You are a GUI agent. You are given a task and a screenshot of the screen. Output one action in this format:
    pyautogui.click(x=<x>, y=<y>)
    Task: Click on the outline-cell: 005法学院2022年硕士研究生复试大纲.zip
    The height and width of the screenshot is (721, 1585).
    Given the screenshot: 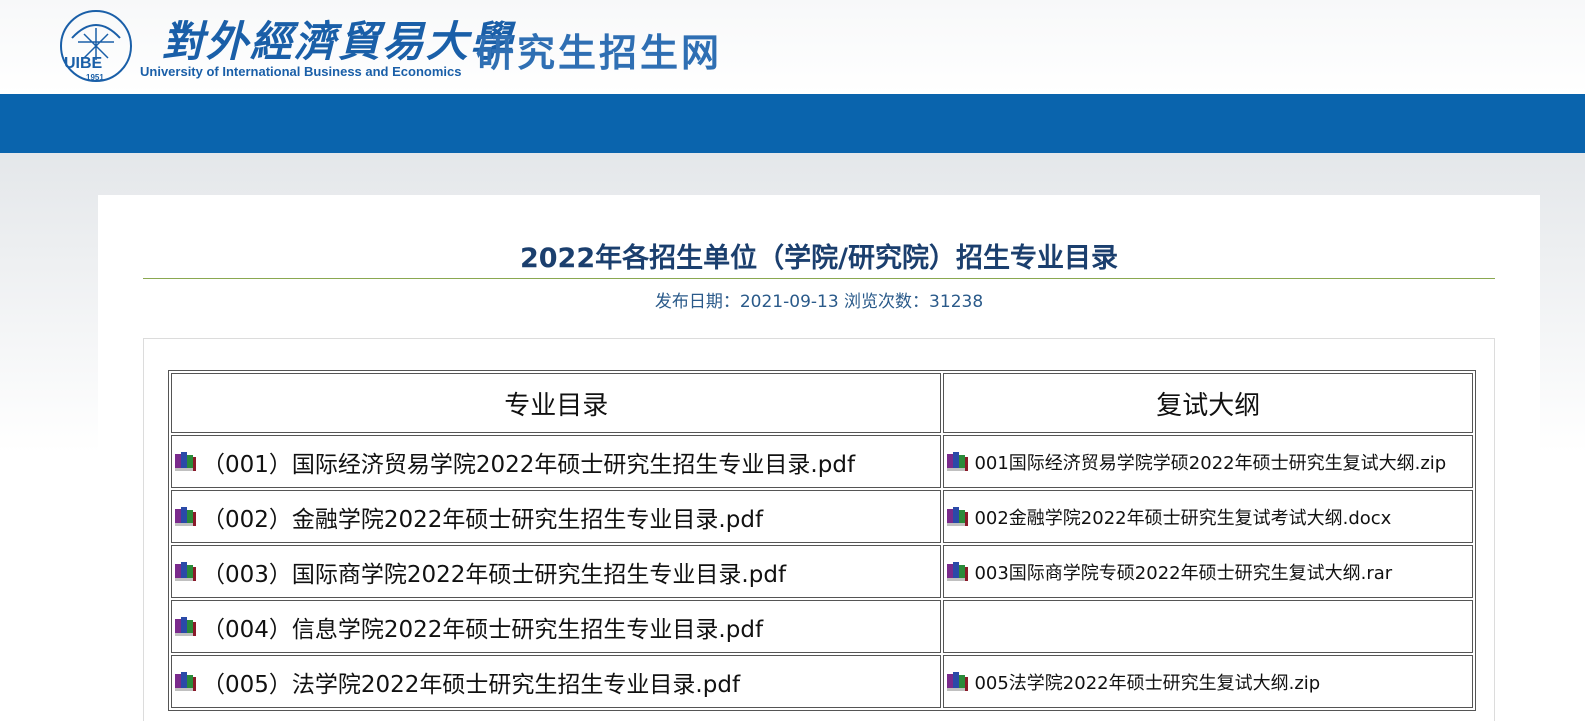 What is the action you would take?
    pyautogui.click(x=1208, y=681)
    